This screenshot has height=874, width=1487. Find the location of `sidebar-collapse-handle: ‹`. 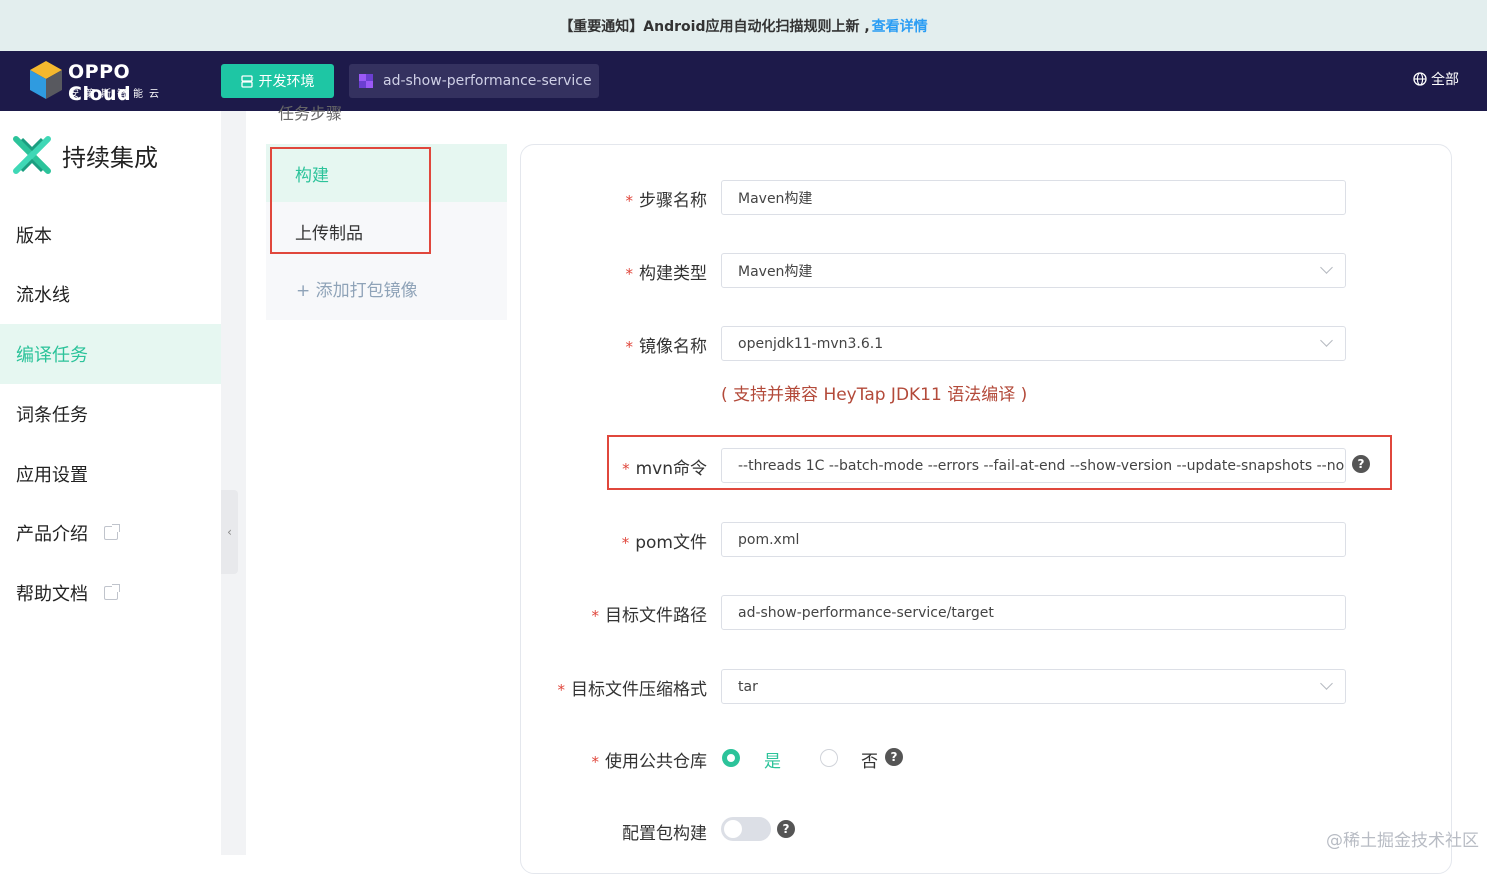

sidebar-collapse-handle: ‹ is located at coordinates (229, 532).